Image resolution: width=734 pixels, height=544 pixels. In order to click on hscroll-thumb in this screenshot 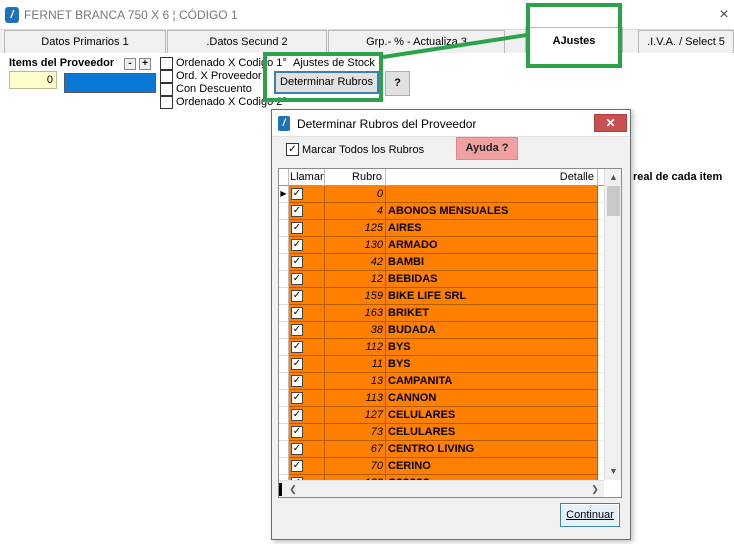, I will do `click(280, 489)`.